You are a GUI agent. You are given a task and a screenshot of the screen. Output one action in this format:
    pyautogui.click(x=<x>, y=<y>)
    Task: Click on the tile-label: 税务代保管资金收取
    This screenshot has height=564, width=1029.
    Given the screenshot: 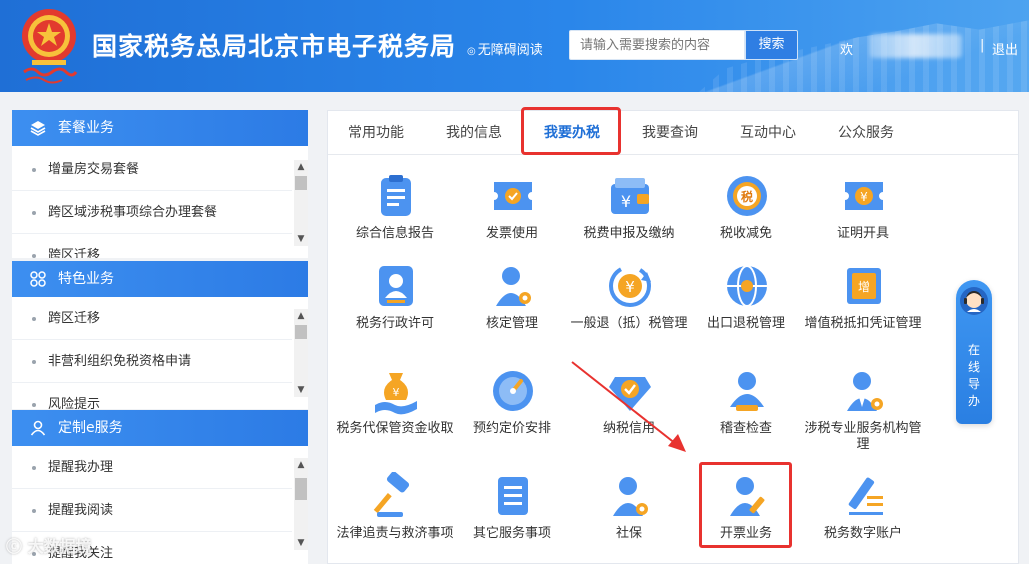 What is the action you would take?
    pyautogui.click(x=395, y=428)
    